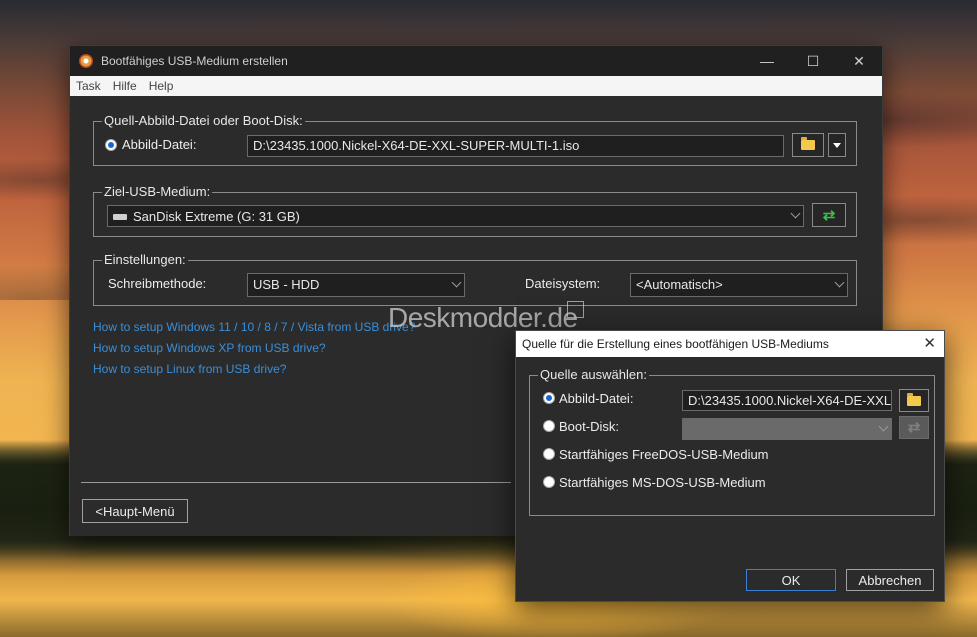 This screenshot has width=977, height=637. I want to click on maximize-button: ☐, so click(813, 61).